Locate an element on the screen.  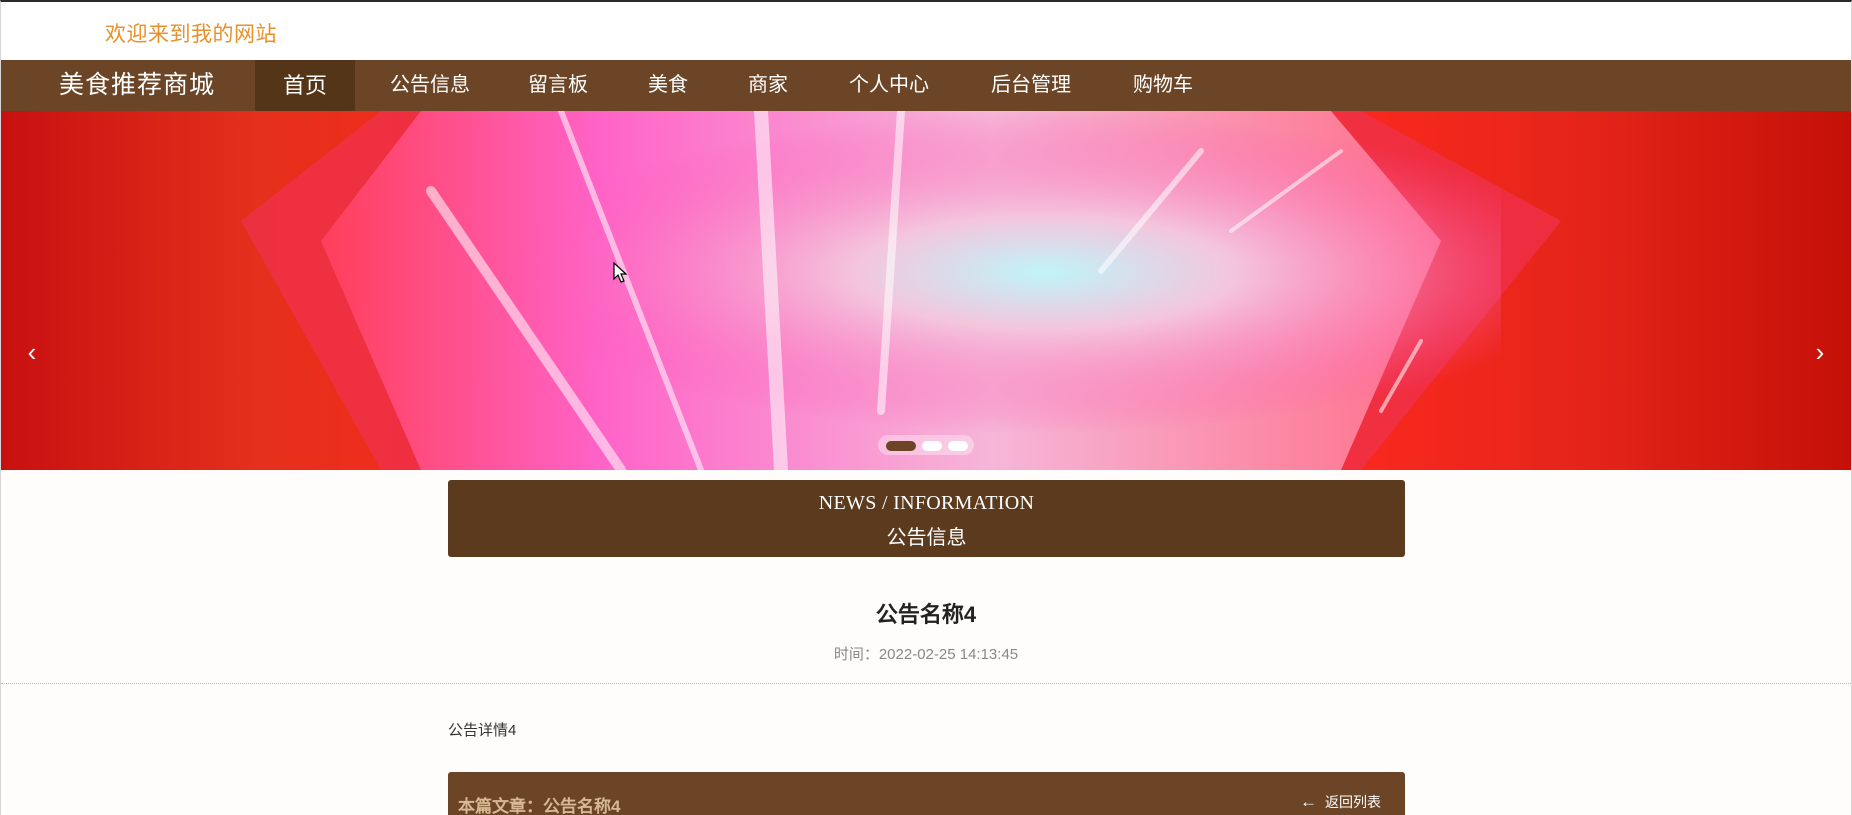
mouse-cursor-icon is located at coordinates (620, 272).